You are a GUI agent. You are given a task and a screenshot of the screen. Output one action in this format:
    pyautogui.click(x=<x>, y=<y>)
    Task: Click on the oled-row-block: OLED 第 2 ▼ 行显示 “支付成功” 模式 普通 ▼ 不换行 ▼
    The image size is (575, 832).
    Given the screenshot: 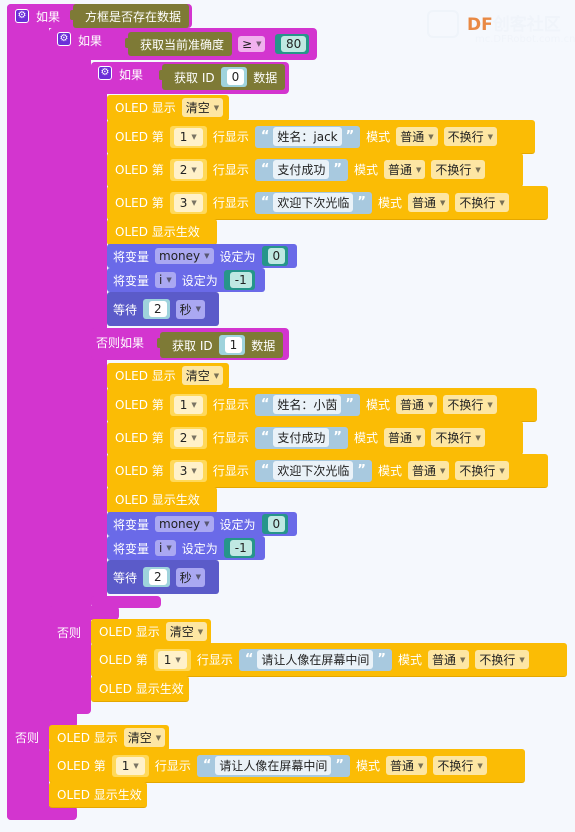 What is the action you would take?
    pyautogui.click(x=315, y=438)
    